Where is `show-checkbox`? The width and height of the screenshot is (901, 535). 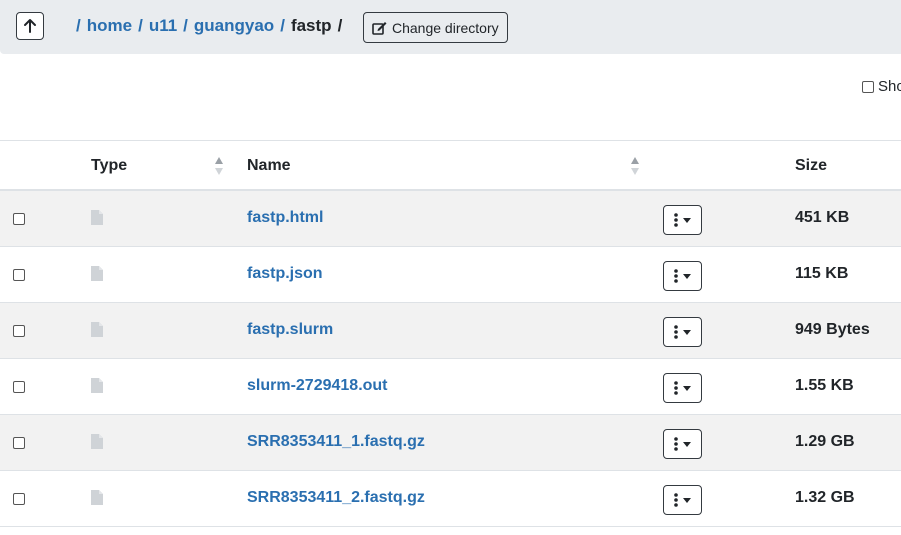 show-checkbox is located at coordinates (868, 86).